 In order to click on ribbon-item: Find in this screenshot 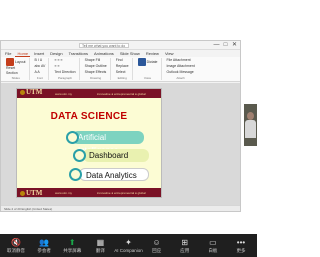, I will do `click(122, 60)`.